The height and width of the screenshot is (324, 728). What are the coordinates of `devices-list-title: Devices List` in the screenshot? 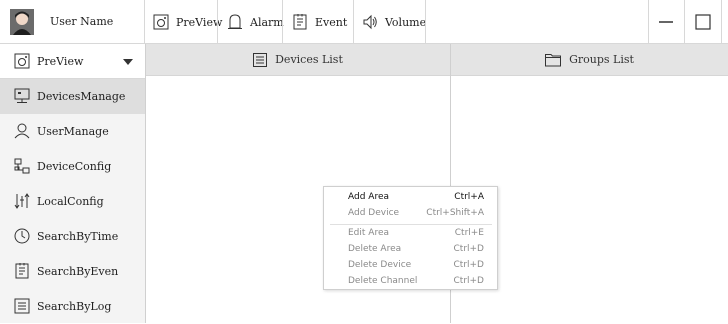 It's located at (309, 59).